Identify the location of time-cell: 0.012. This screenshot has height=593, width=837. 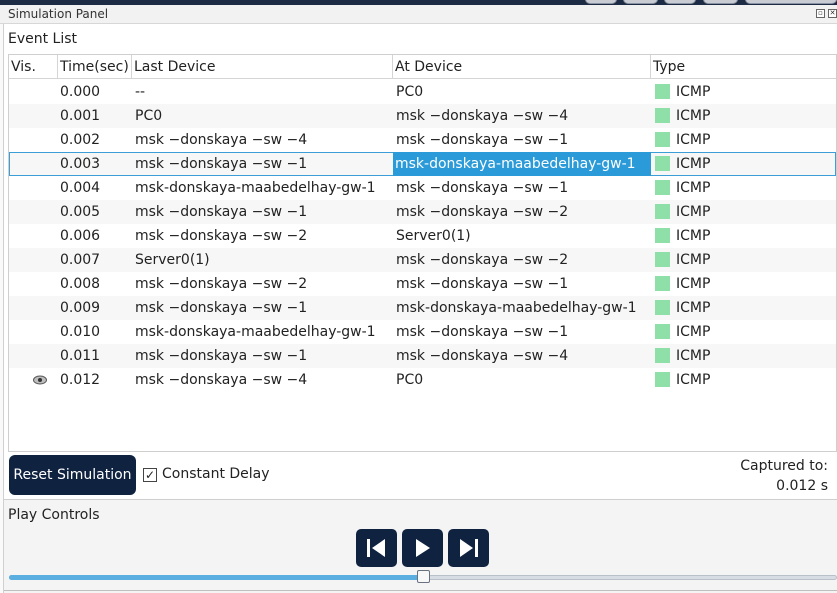
(80, 380).